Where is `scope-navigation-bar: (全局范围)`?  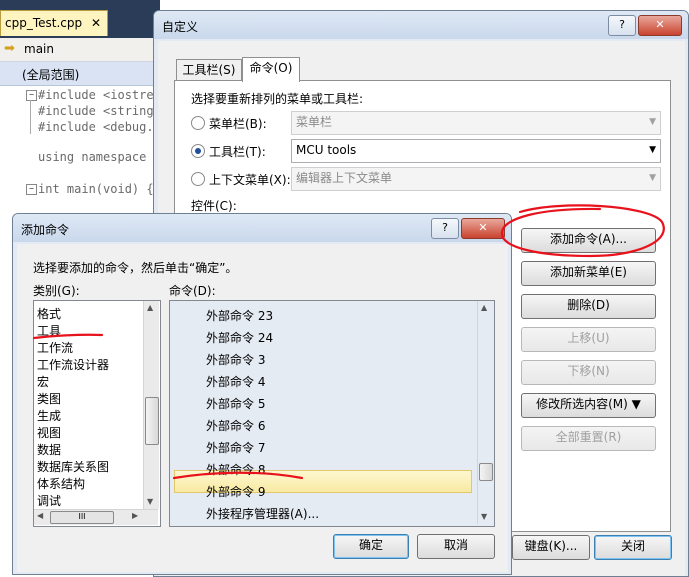
scope-navigation-bar: (全局范围) is located at coordinates (80, 74).